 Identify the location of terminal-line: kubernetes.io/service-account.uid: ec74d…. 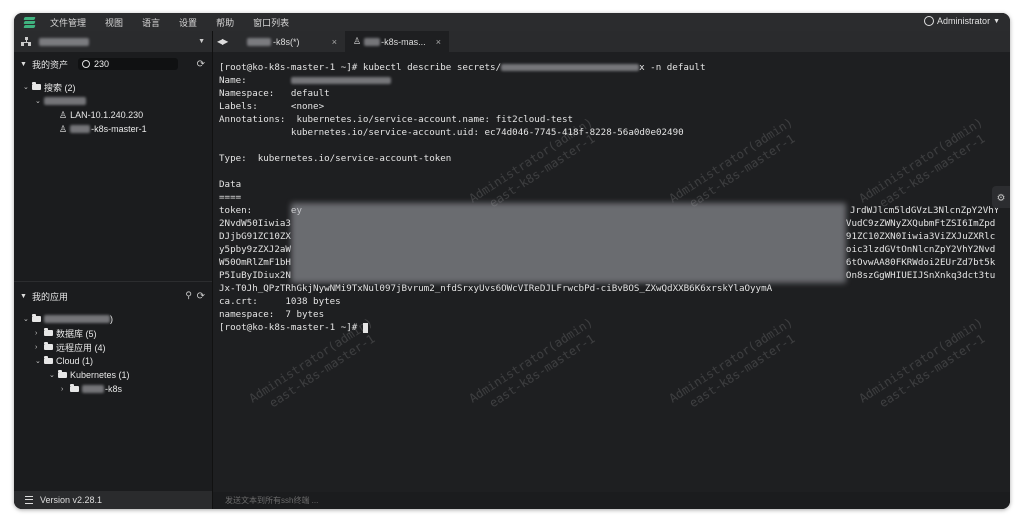
(451, 132).